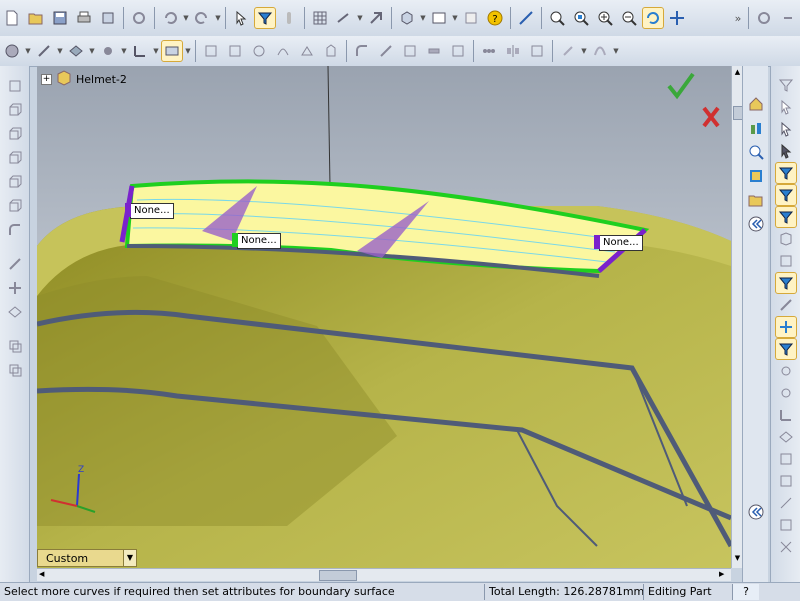 The image size is (800, 601). What do you see at coordinates (186, 18) in the screenshot?
I see `undo-dropdown: ▼` at bounding box center [186, 18].